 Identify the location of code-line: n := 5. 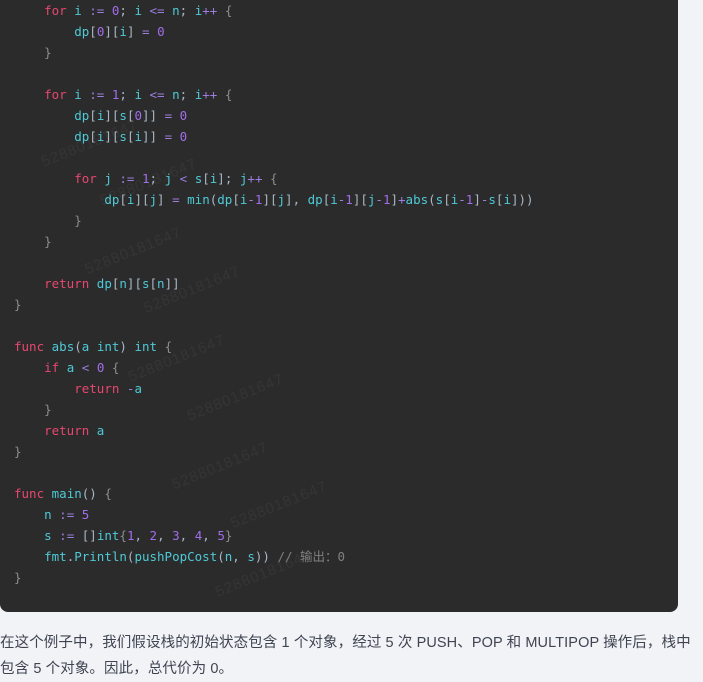
(67, 514).